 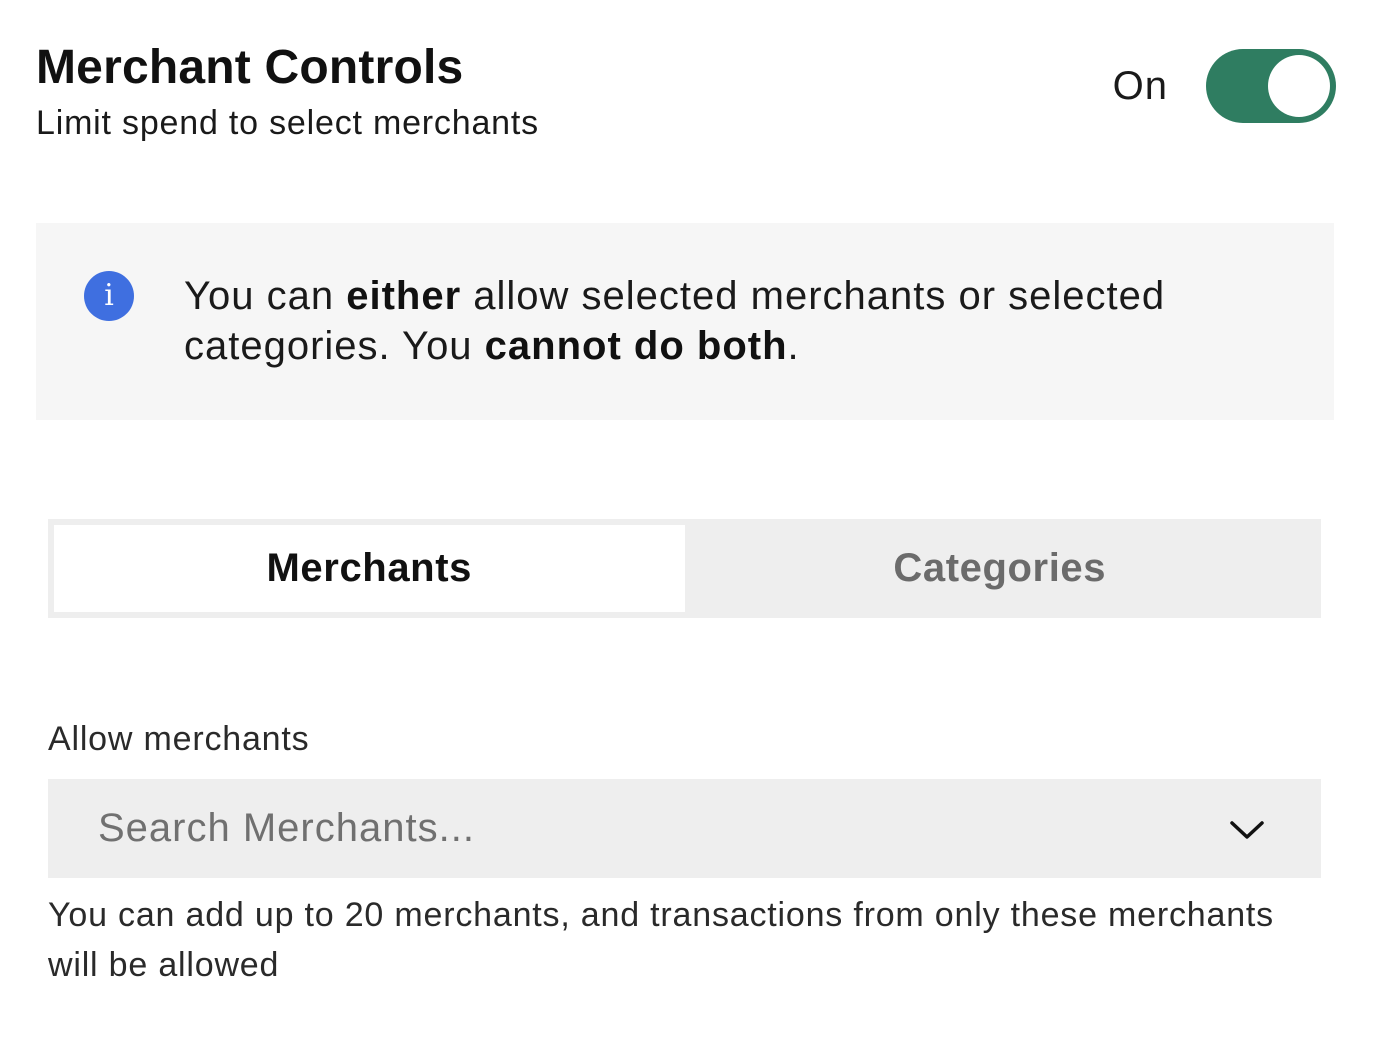 What do you see at coordinates (1299, 86) in the screenshot?
I see `toggle-knob` at bounding box center [1299, 86].